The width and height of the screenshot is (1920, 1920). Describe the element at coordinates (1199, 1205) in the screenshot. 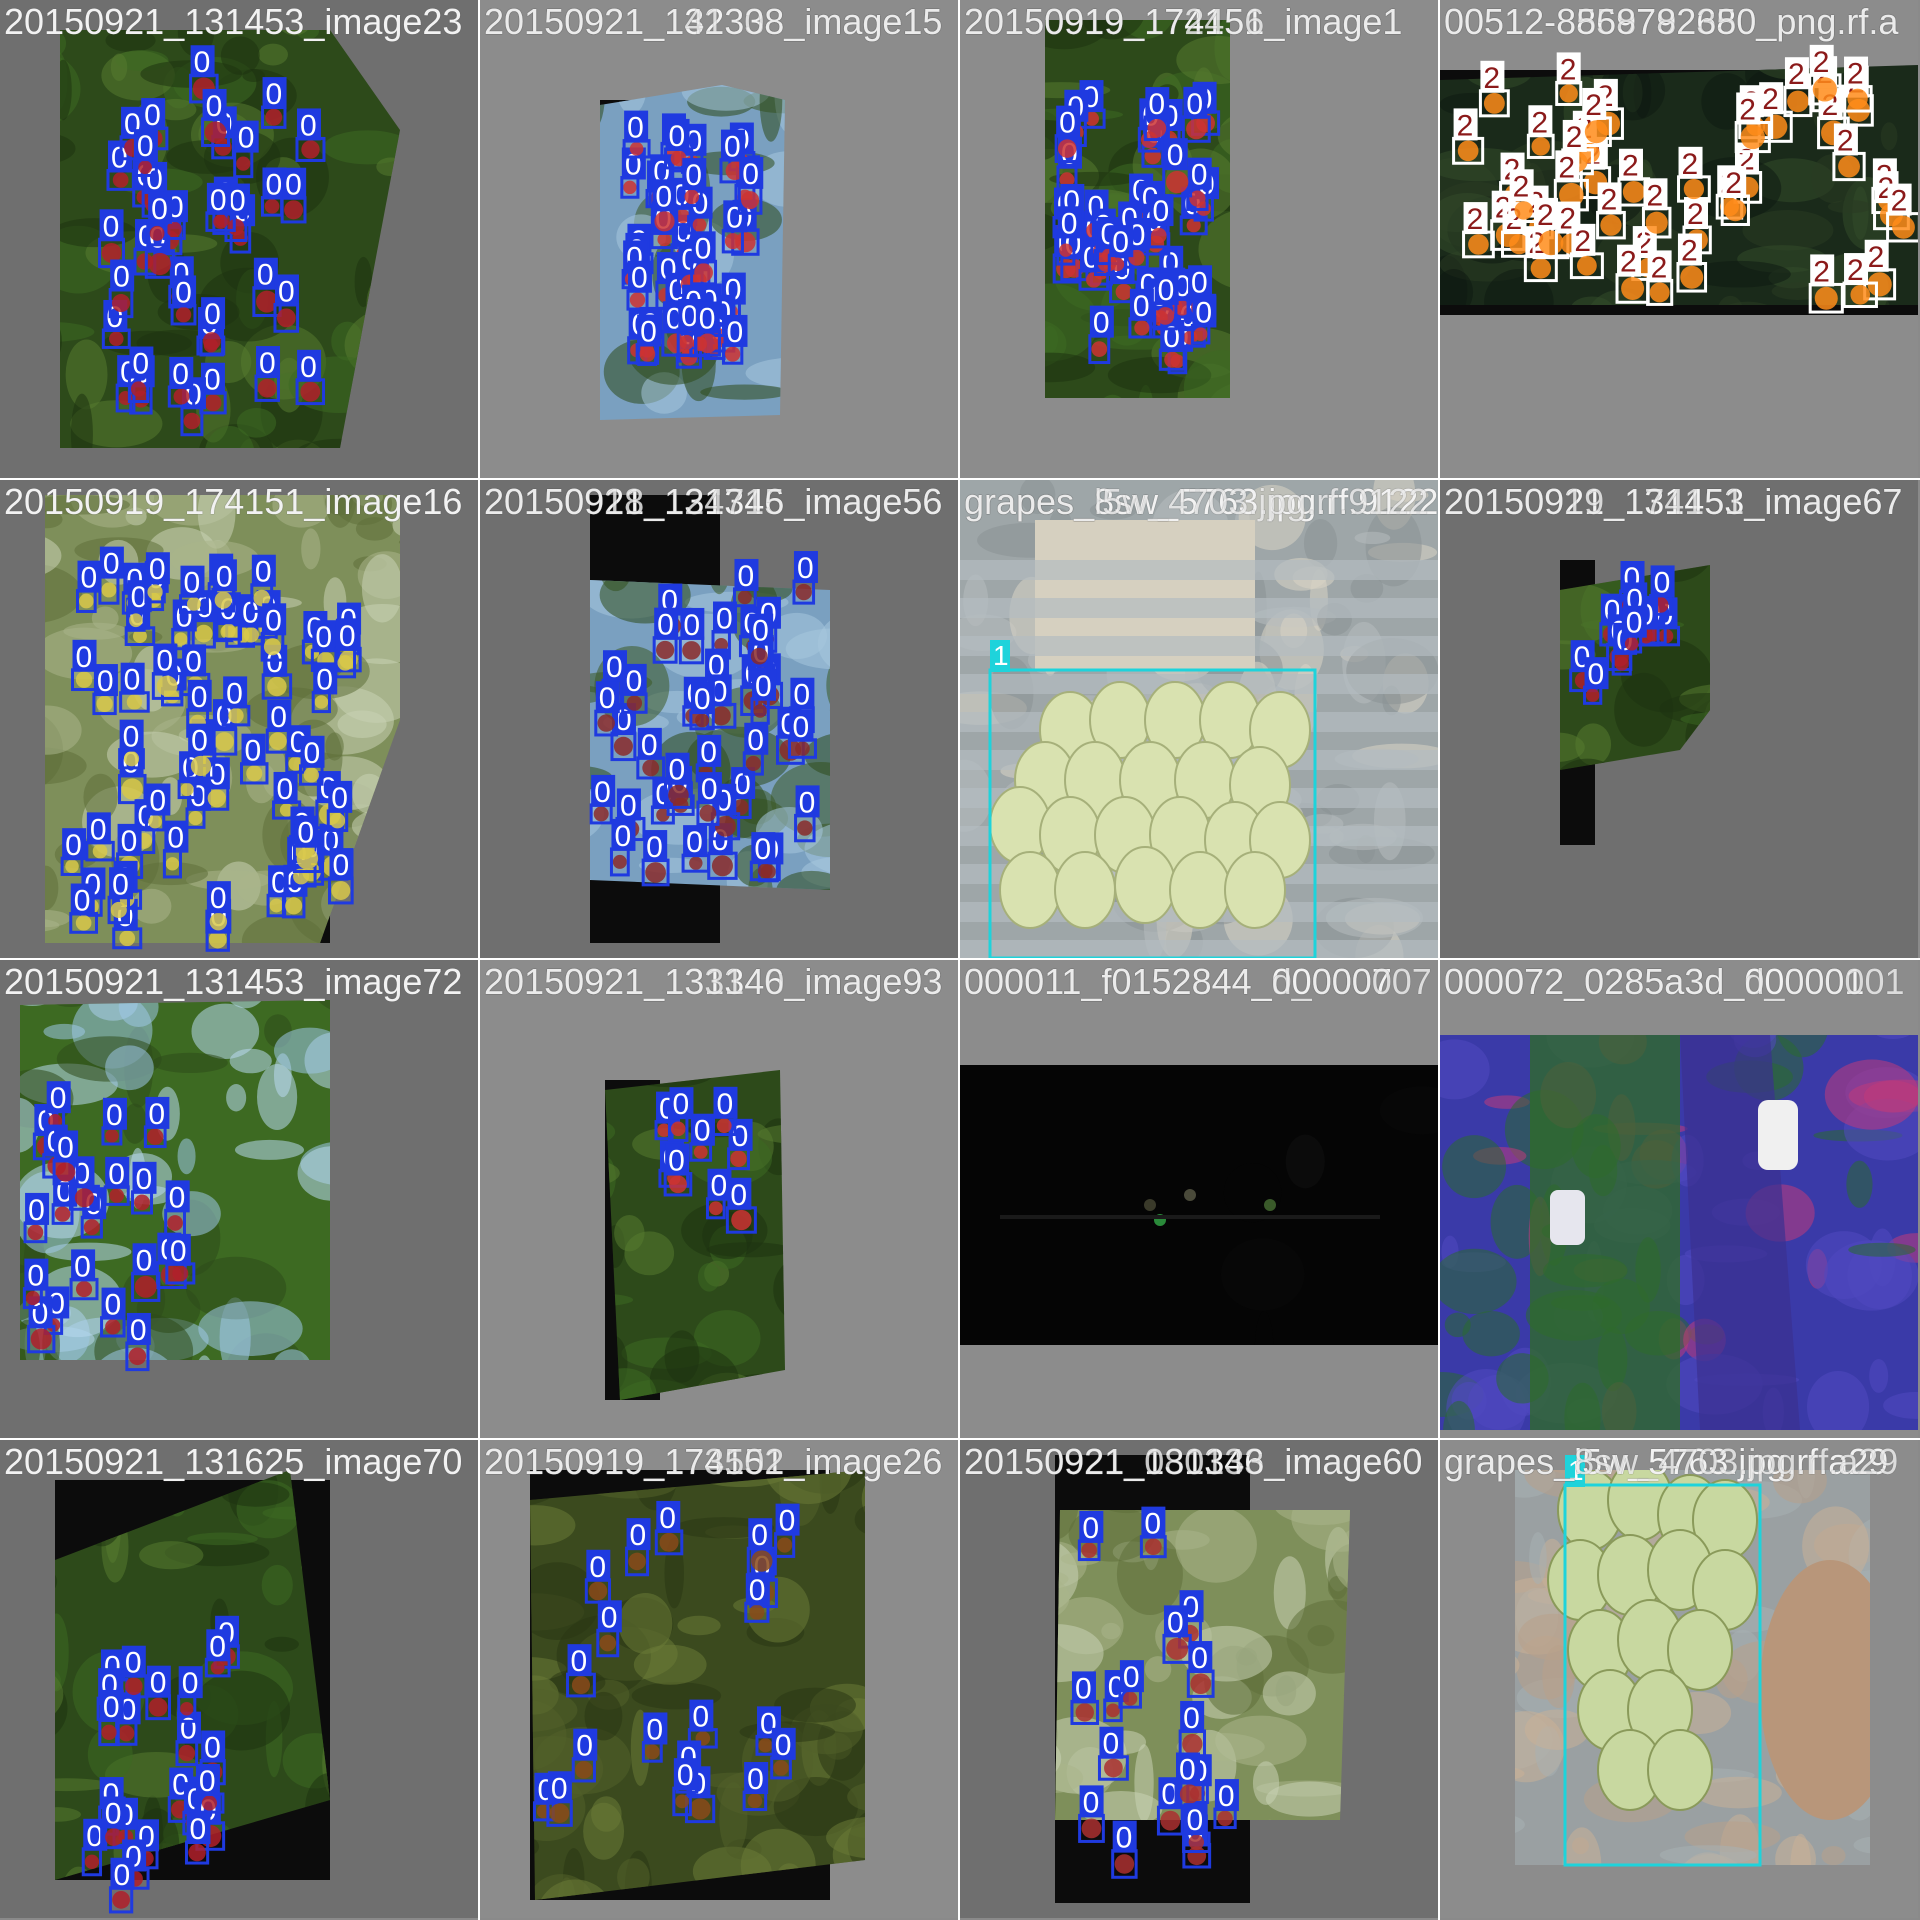

I see `tile-image` at that location.